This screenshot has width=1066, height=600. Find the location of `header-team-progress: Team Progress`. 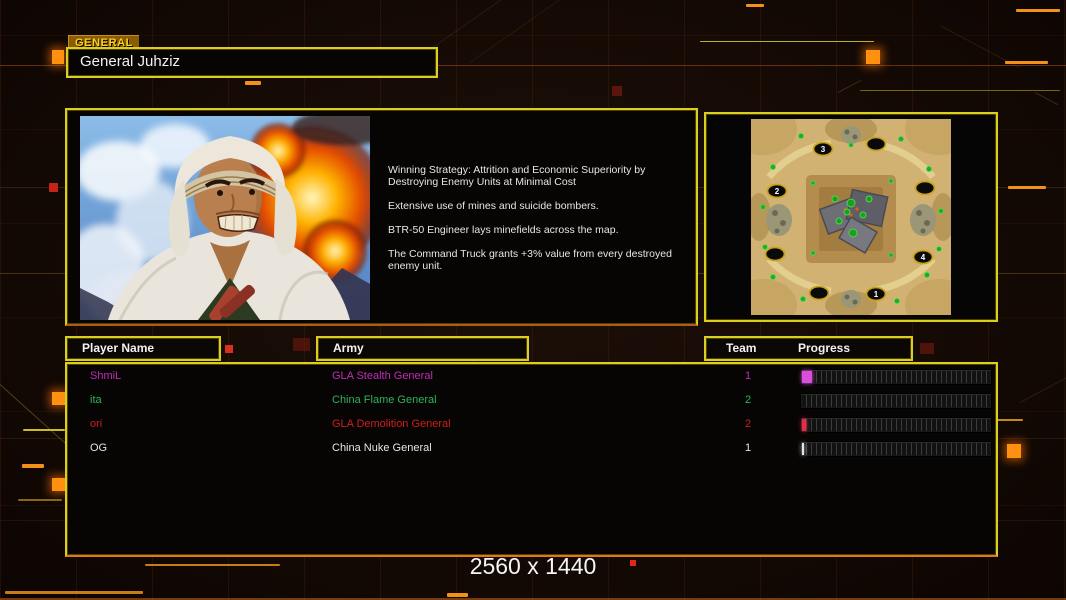

header-team-progress: Team Progress is located at coordinates (808, 348).